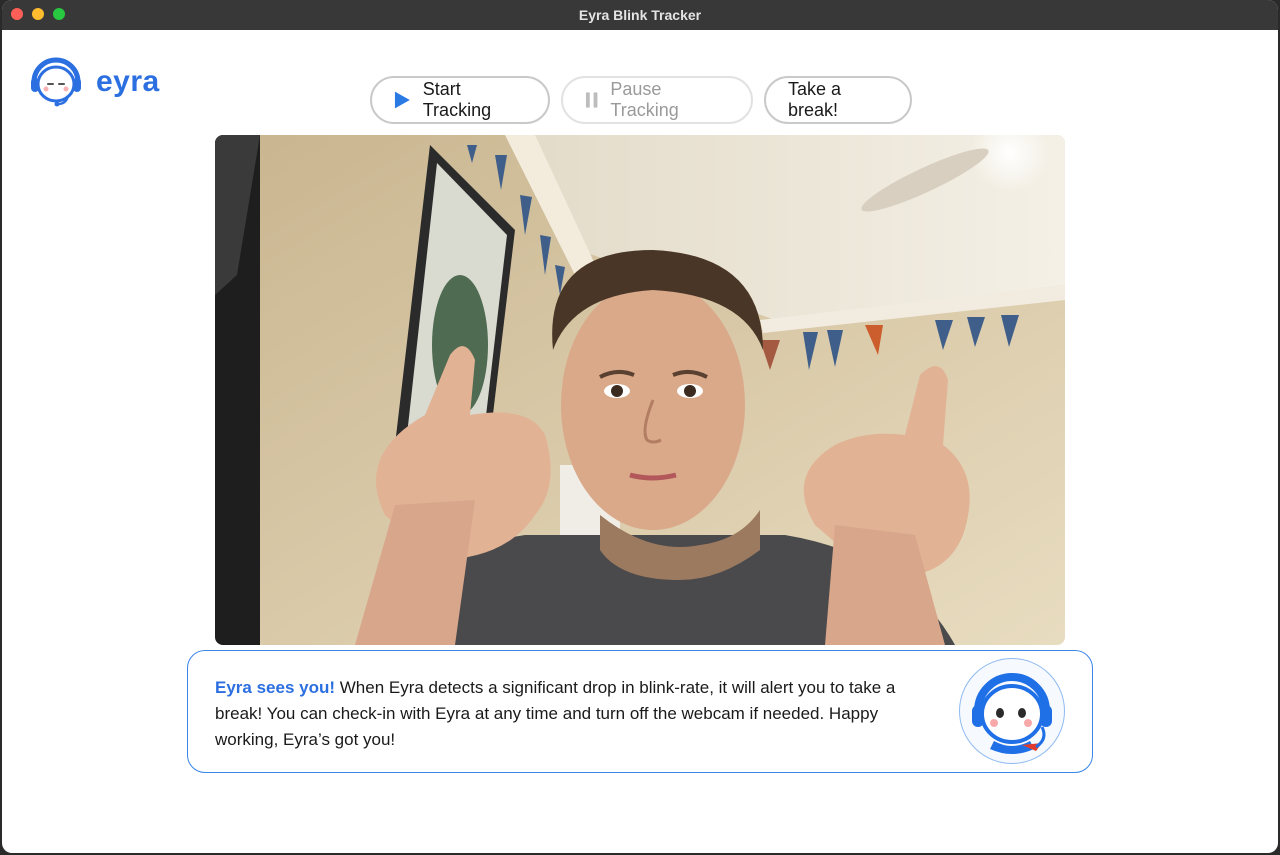 The image size is (1280, 855). What do you see at coordinates (17, 14) in the screenshot?
I see `close-window-button` at bounding box center [17, 14].